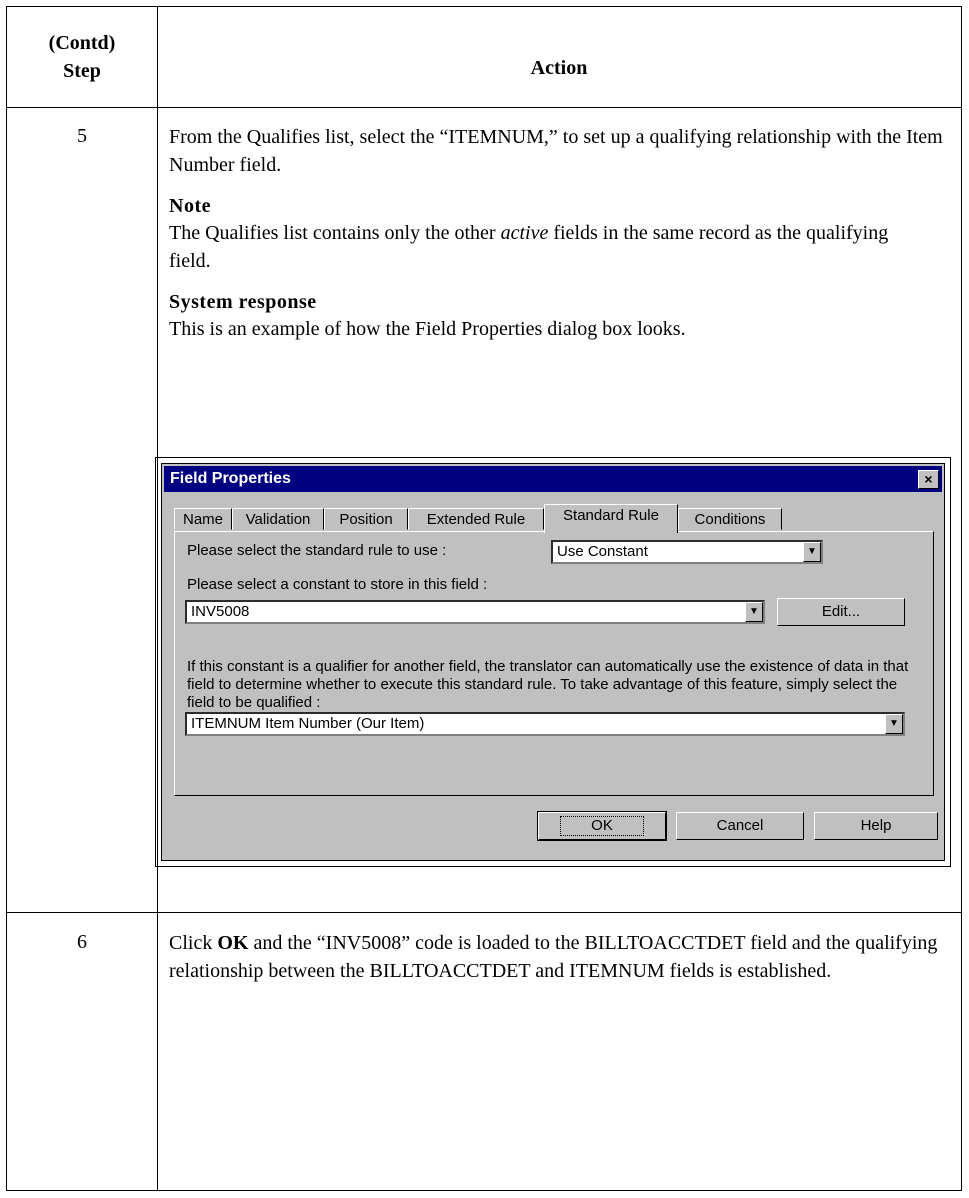 This screenshot has width=969, height=1198. I want to click on constant-select: INV5008 ▼, so click(475, 612).